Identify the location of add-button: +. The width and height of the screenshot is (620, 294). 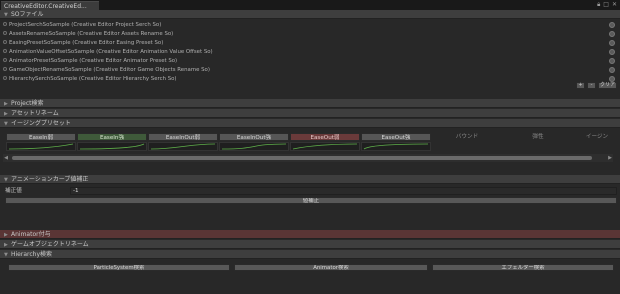
(580, 85).